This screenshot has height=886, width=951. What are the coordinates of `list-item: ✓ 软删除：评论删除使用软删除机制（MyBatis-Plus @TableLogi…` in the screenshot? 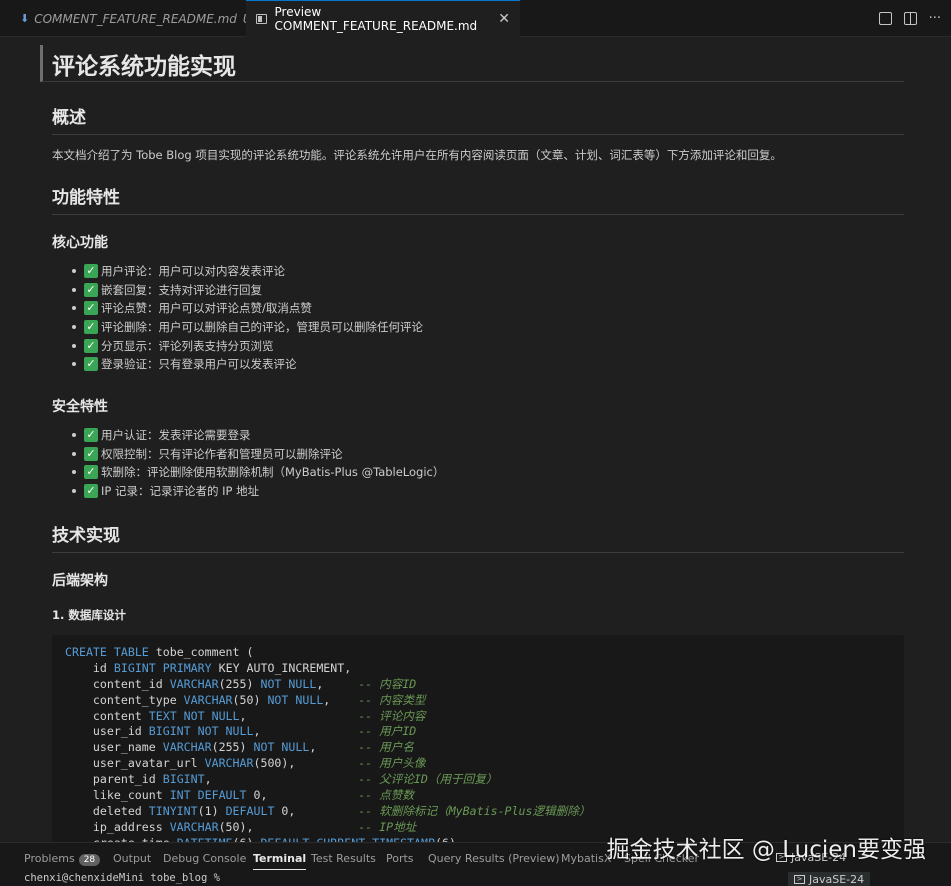 It's located at (258, 472).